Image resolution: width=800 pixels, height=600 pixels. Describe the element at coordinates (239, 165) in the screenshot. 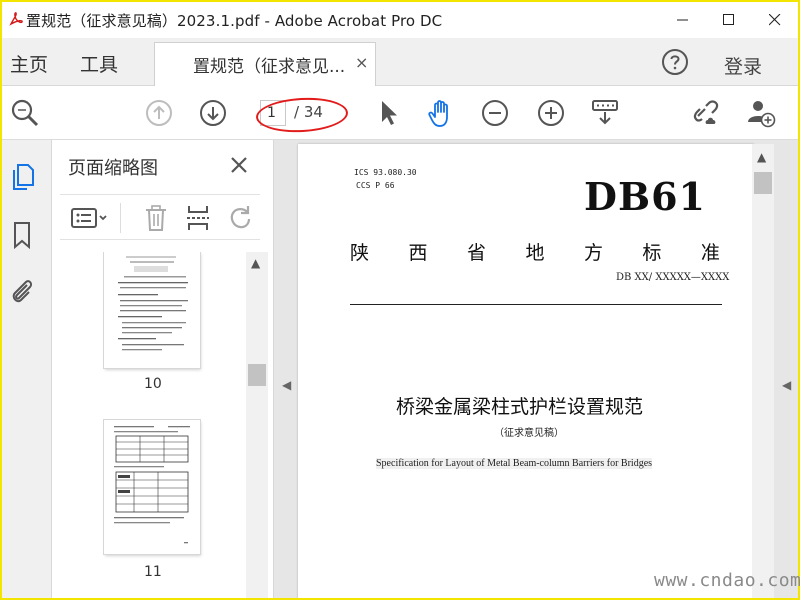

I see `close-panel-icon` at that location.